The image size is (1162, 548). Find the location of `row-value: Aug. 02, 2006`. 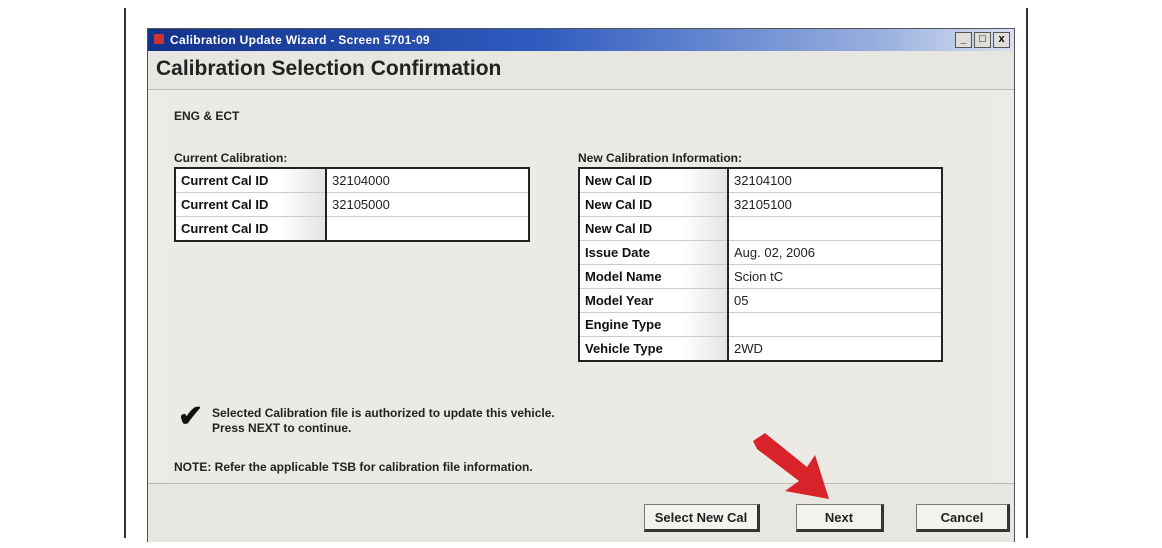

row-value: Aug. 02, 2006 is located at coordinates (835, 252).